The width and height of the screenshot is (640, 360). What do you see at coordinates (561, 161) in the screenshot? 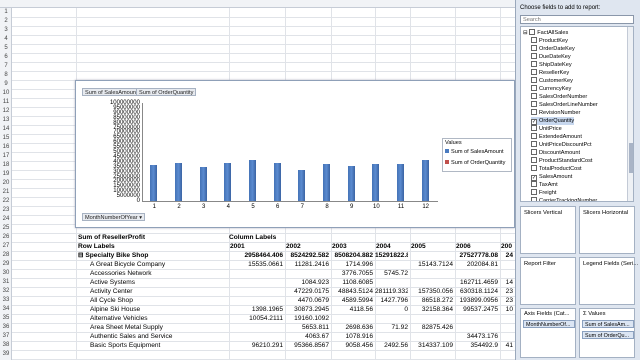
I see `field-item: ProductStandardCost` at bounding box center [561, 161].